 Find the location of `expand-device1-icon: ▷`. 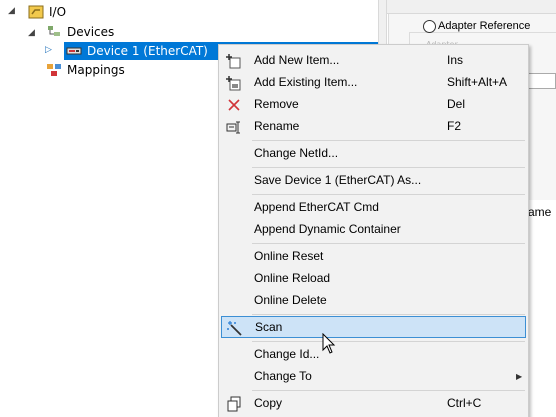

expand-device1-icon: ▷ is located at coordinates (48, 50).